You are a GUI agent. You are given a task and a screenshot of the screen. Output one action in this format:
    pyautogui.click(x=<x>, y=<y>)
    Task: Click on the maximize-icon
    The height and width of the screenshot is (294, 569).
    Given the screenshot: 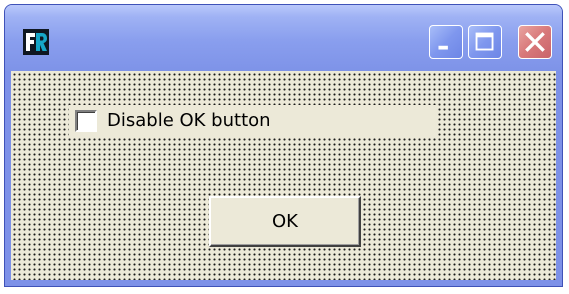 What is the action you would take?
    pyautogui.click(x=484, y=41)
    